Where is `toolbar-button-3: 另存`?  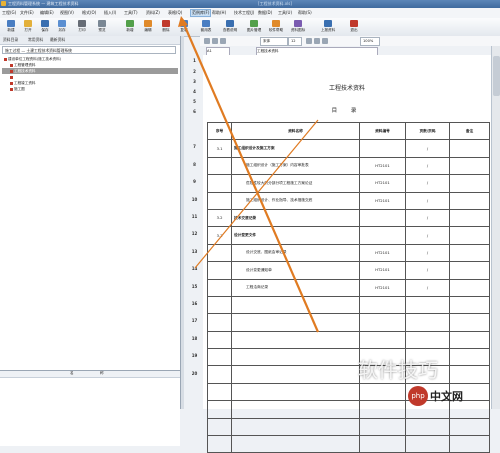 toolbar-button-3: 另存 is located at coordinates (62, 27).